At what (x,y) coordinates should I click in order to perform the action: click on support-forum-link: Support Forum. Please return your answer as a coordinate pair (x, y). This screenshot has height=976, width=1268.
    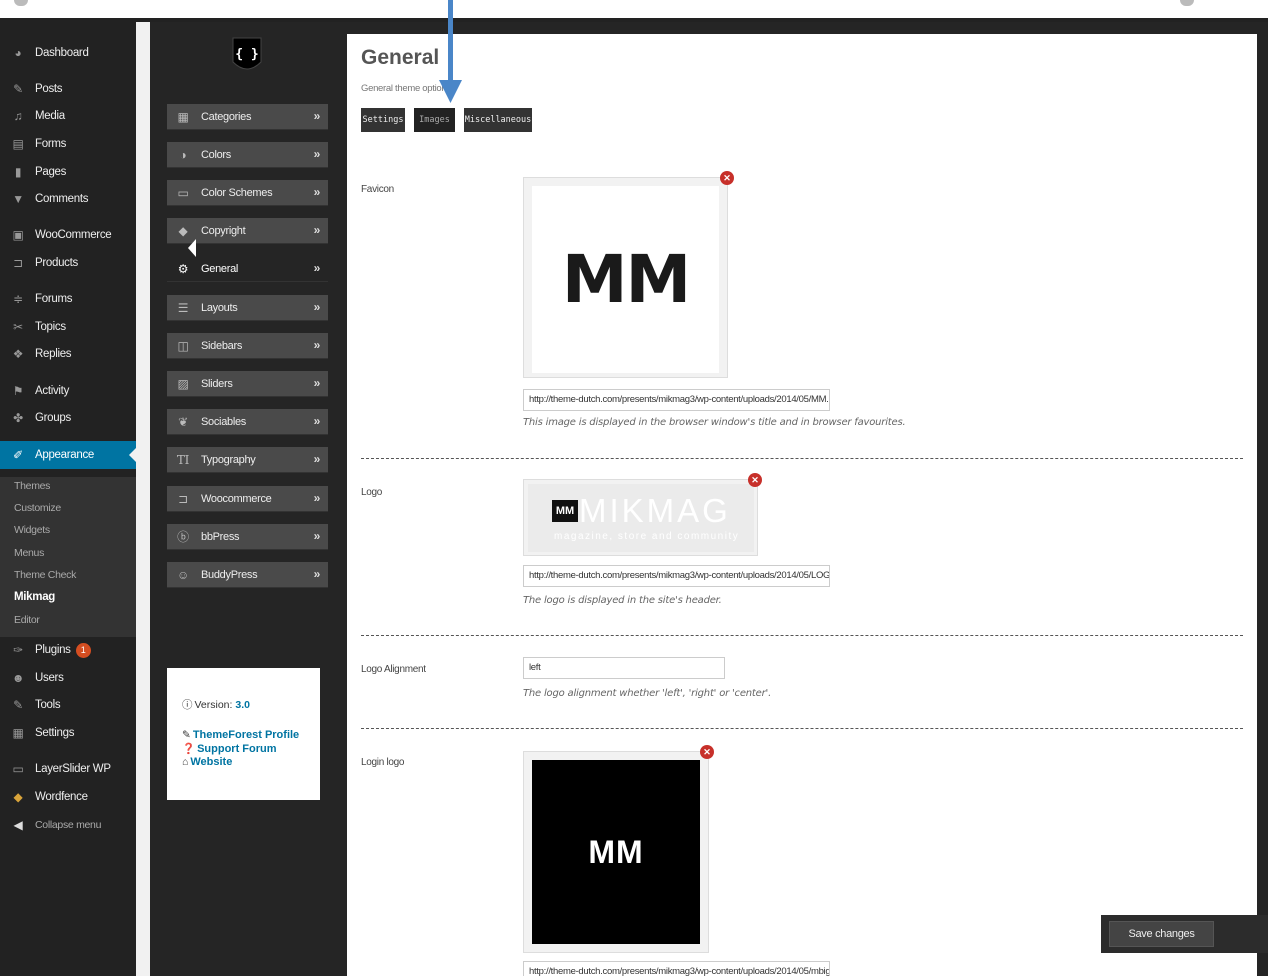
    Looking at the image, I should click on (236, 749).